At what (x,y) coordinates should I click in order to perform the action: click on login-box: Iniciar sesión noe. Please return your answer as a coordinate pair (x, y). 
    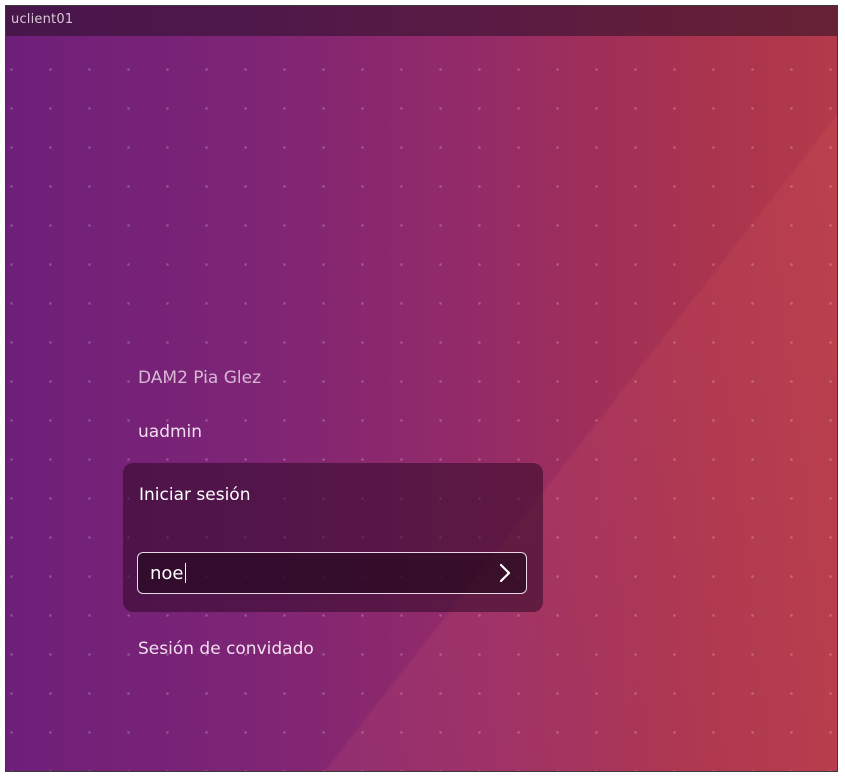
    Looking at the image, I should click on (333, 537).